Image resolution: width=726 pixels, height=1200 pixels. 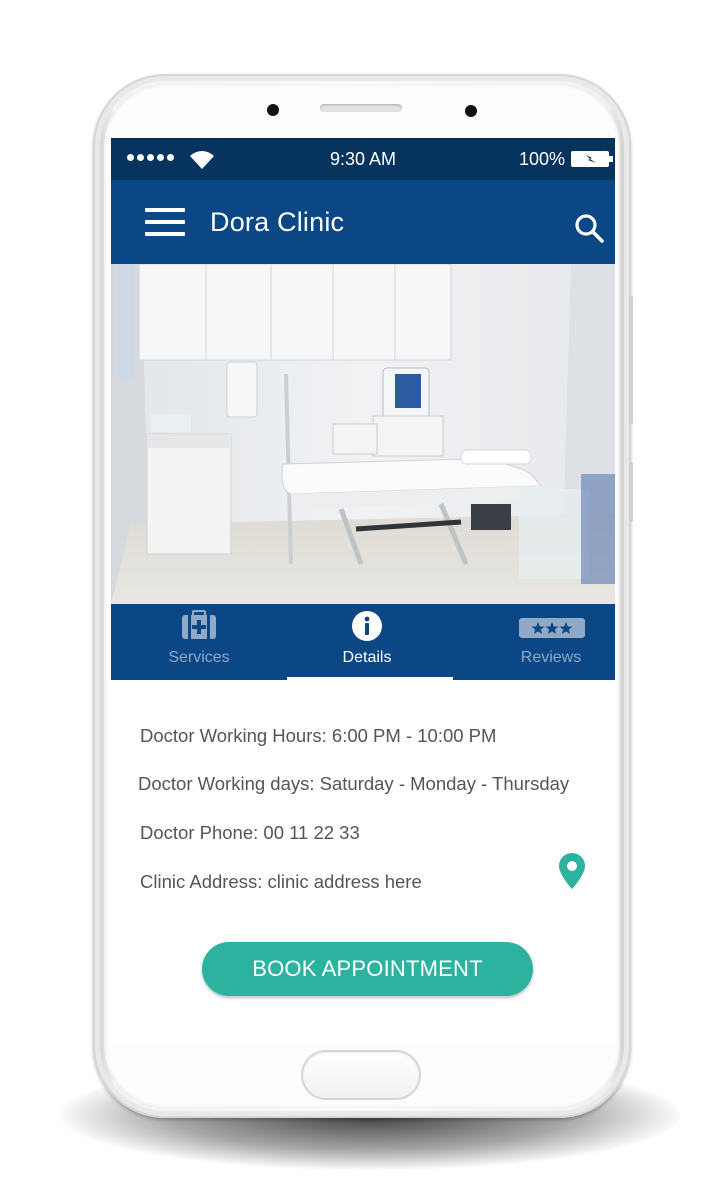 I want to click on battery-icon, so click(x=590, y=159).